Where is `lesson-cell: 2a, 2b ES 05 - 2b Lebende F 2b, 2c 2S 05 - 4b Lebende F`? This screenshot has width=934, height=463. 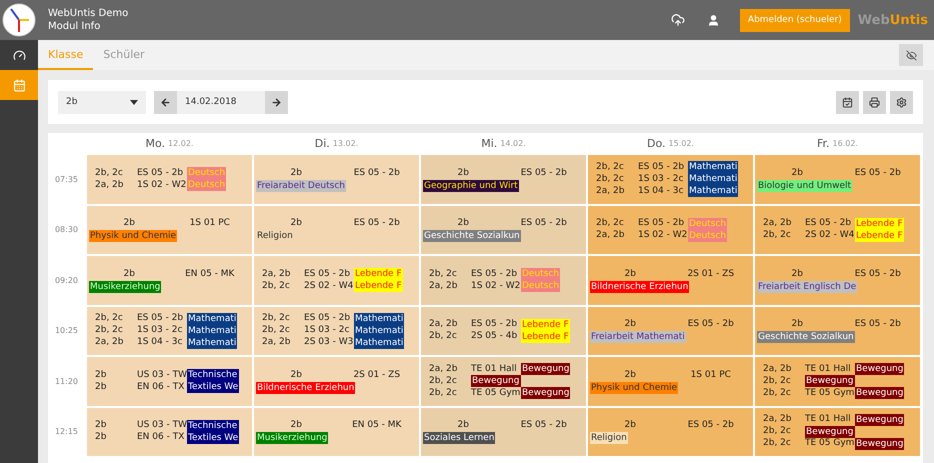
lesson-cell: 2a, 2b ES 05 - 2b Lebende F 2b, 2c 2S 05 - 4b Lebende F is located at coordinates (503, 330).